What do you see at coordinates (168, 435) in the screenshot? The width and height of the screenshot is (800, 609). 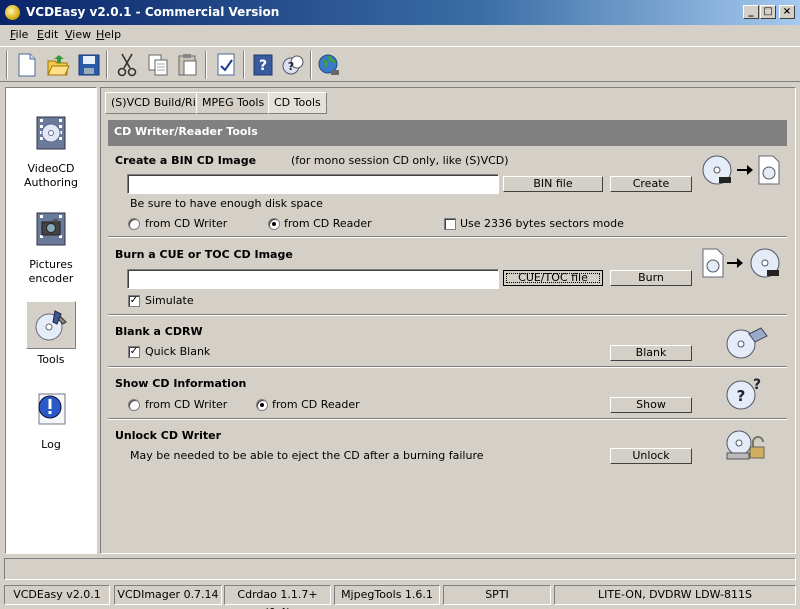 I see `unlock-section-title: Unlock CD Writer` at bounding box center [168, 435].